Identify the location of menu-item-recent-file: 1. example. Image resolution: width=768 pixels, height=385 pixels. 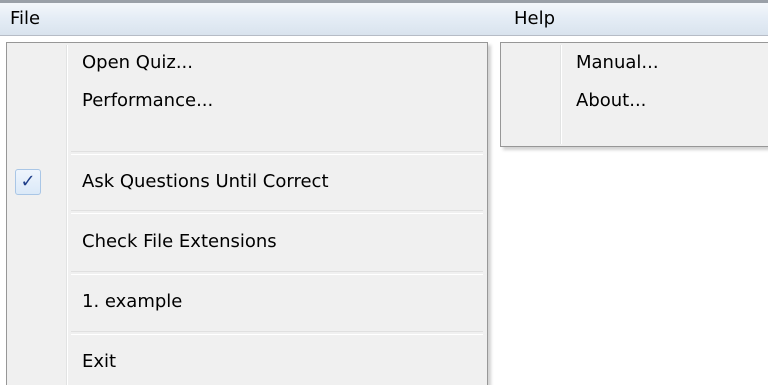
(247, 302).